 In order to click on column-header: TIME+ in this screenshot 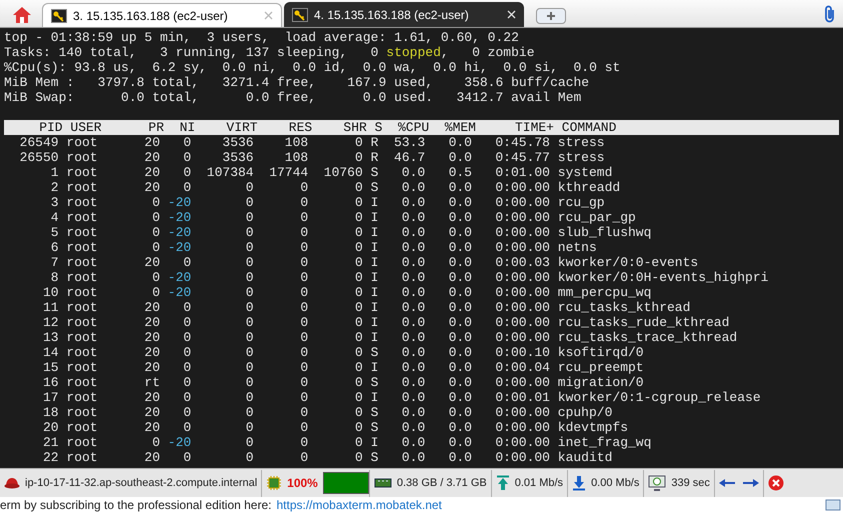, I will do `click(534, 127)`.